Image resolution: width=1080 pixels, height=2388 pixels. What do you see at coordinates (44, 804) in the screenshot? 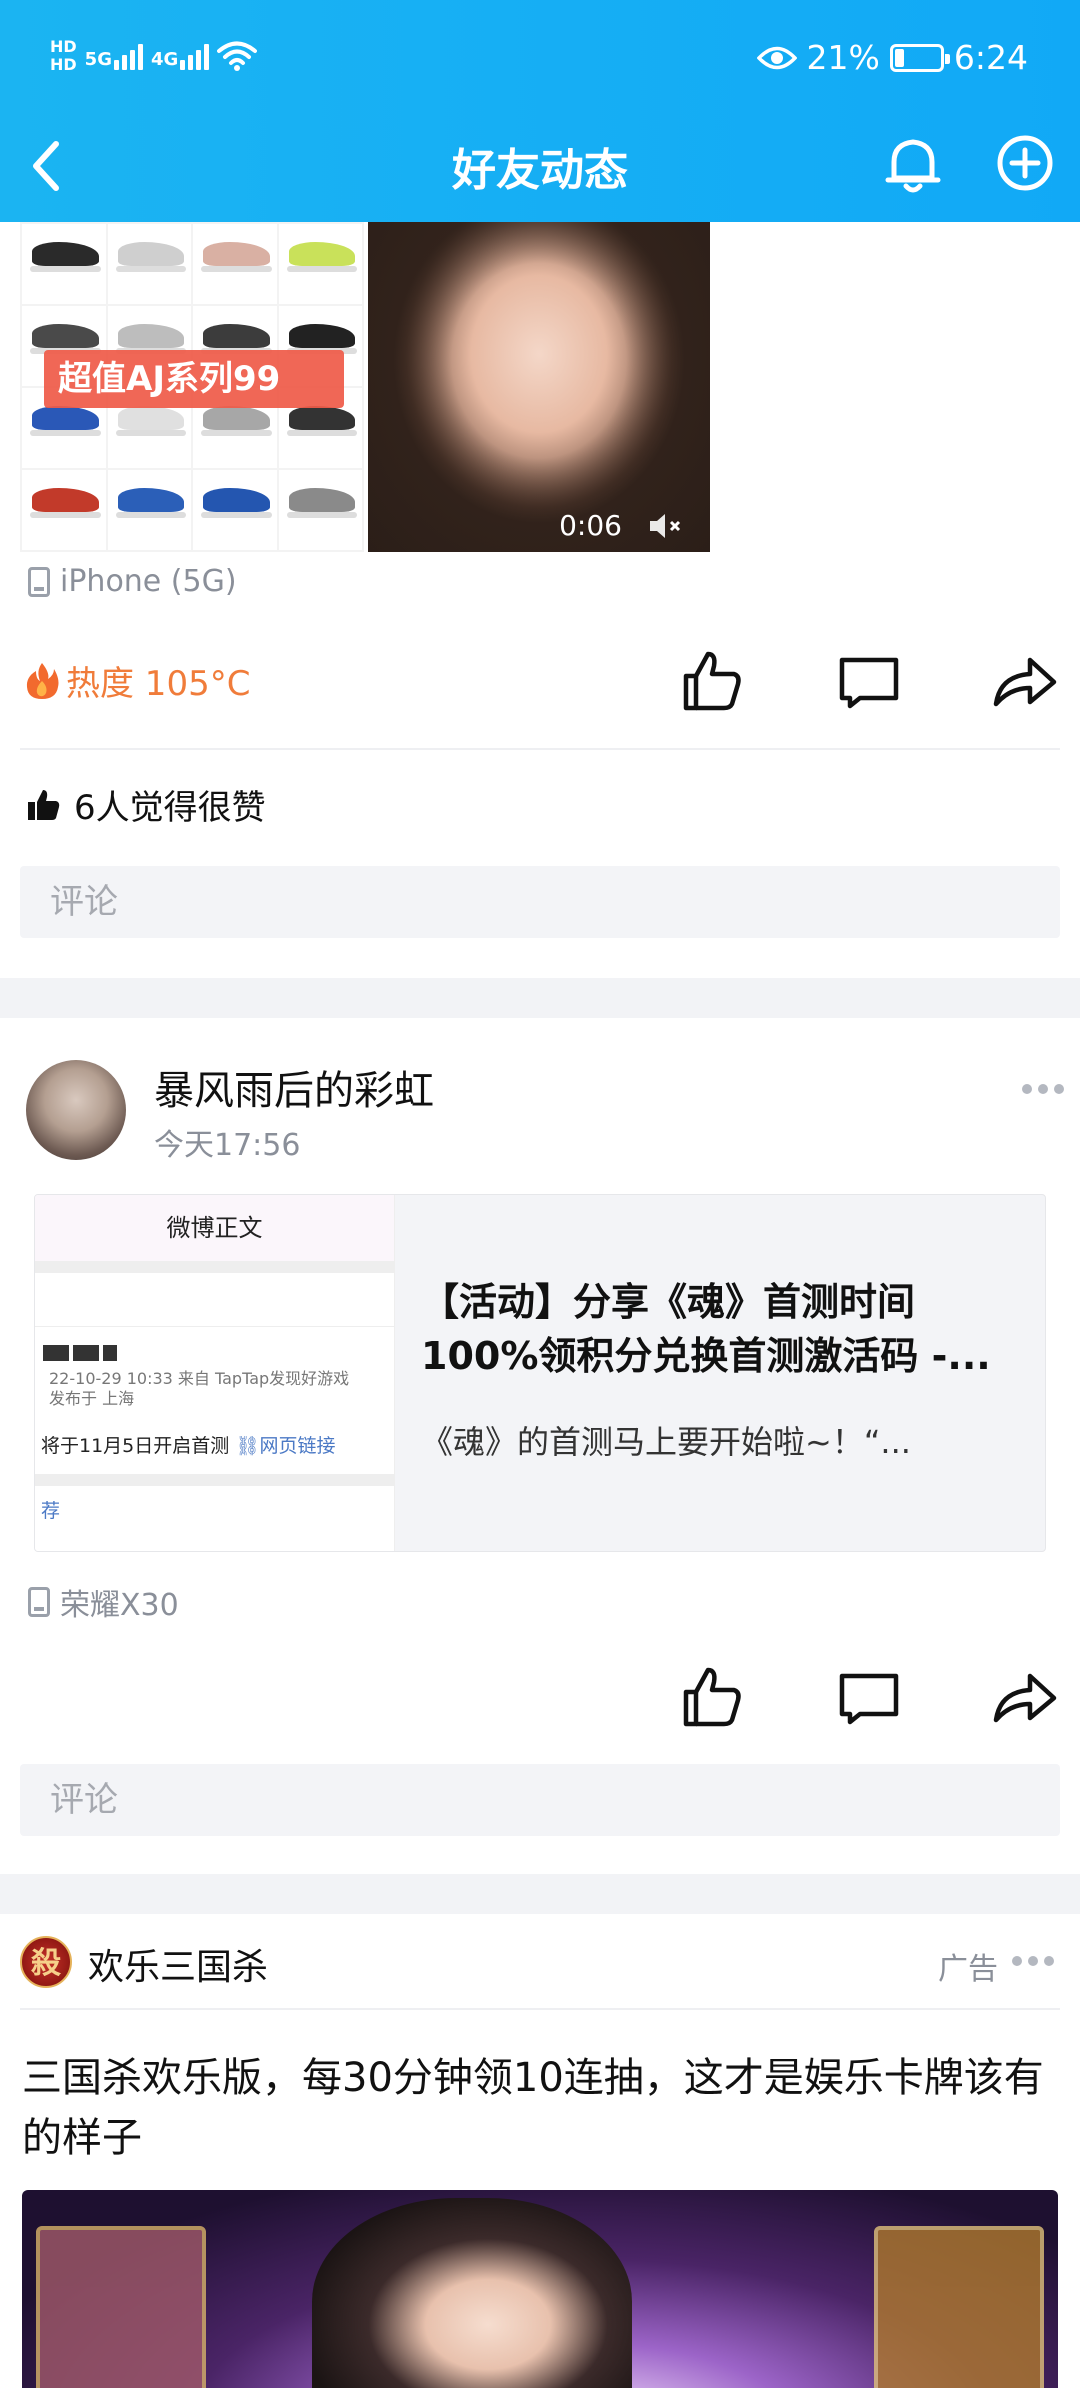
I see `thumbs-up-filled-icon` at bounding box center [44, 804].